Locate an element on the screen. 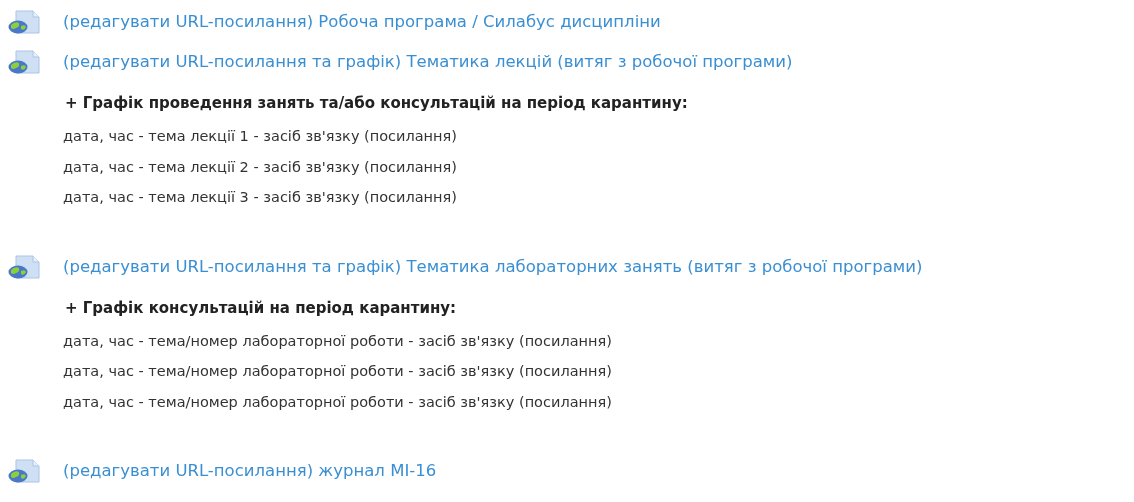 The width and height of the screenshot is (1134, 502). schedule-heading: + Графік проведення занять та/або консультацій на період карантину: is located at coordinates (376, 103).